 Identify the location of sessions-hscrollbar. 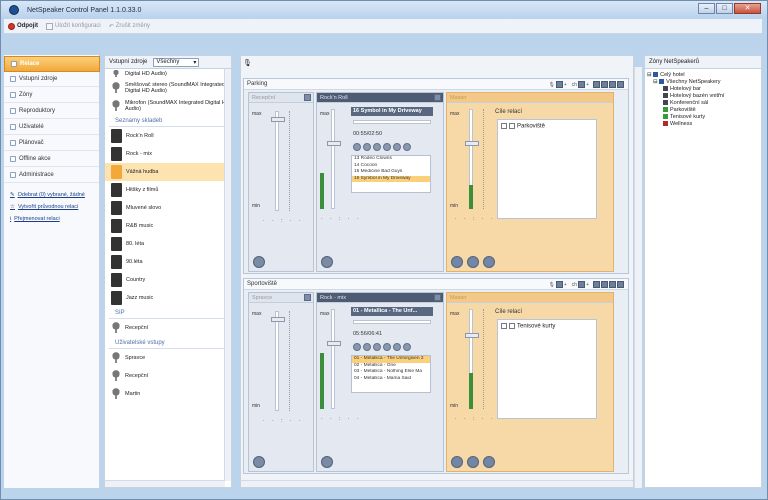
(437, 483).